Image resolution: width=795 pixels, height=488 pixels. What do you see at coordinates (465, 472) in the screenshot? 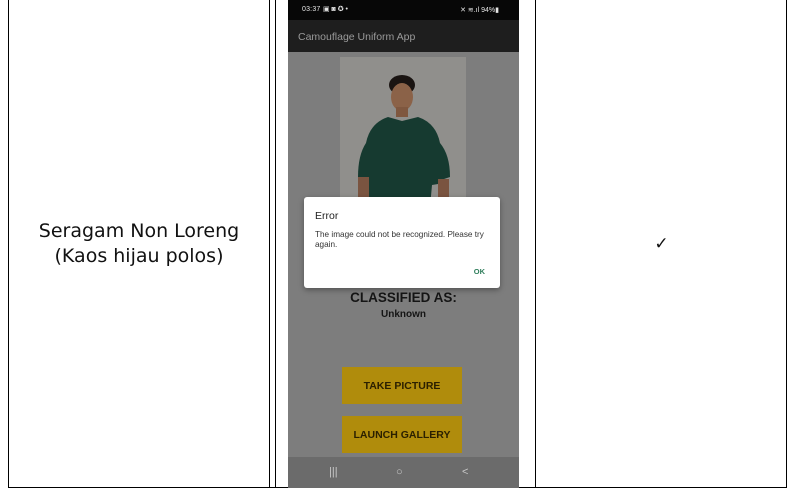
I see `back-icon: <` at bounding box center [465, 472].